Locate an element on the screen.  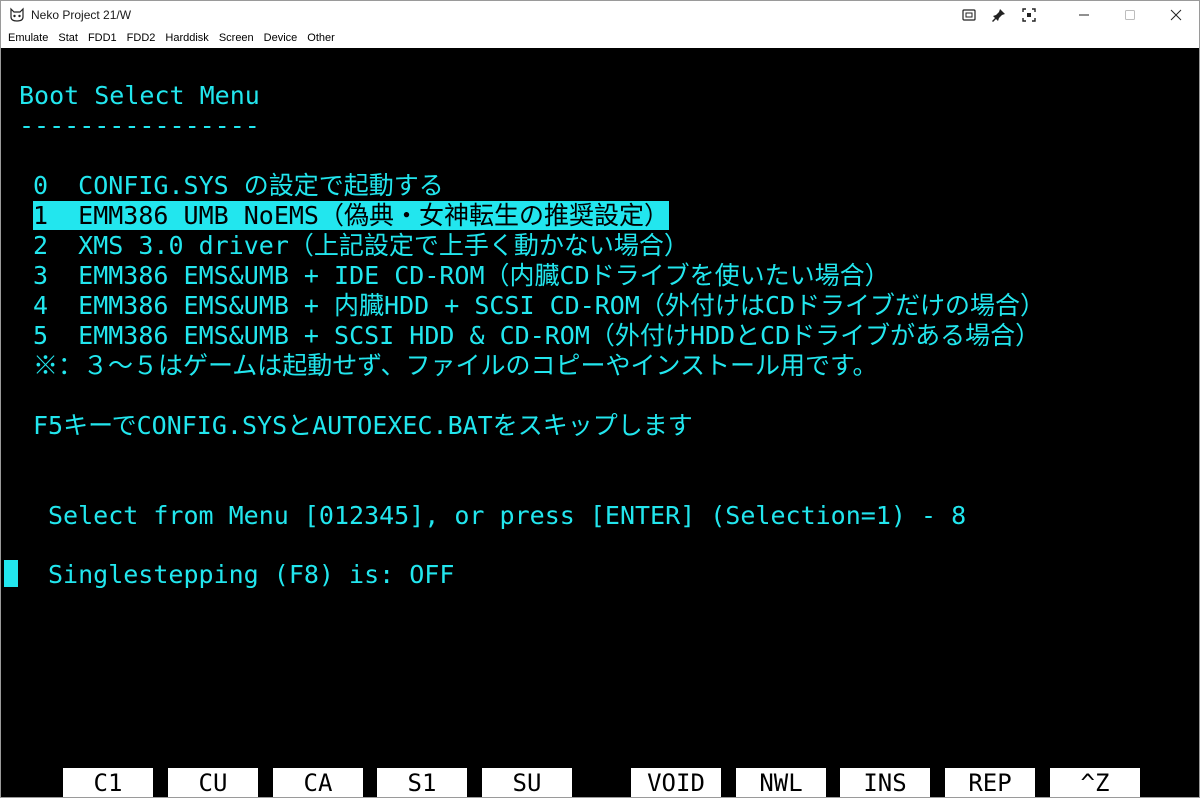
function-key-bar: C1 CU CA S1 SU VOID NWL INS REP ^Z is located at coordinates (600, 782).